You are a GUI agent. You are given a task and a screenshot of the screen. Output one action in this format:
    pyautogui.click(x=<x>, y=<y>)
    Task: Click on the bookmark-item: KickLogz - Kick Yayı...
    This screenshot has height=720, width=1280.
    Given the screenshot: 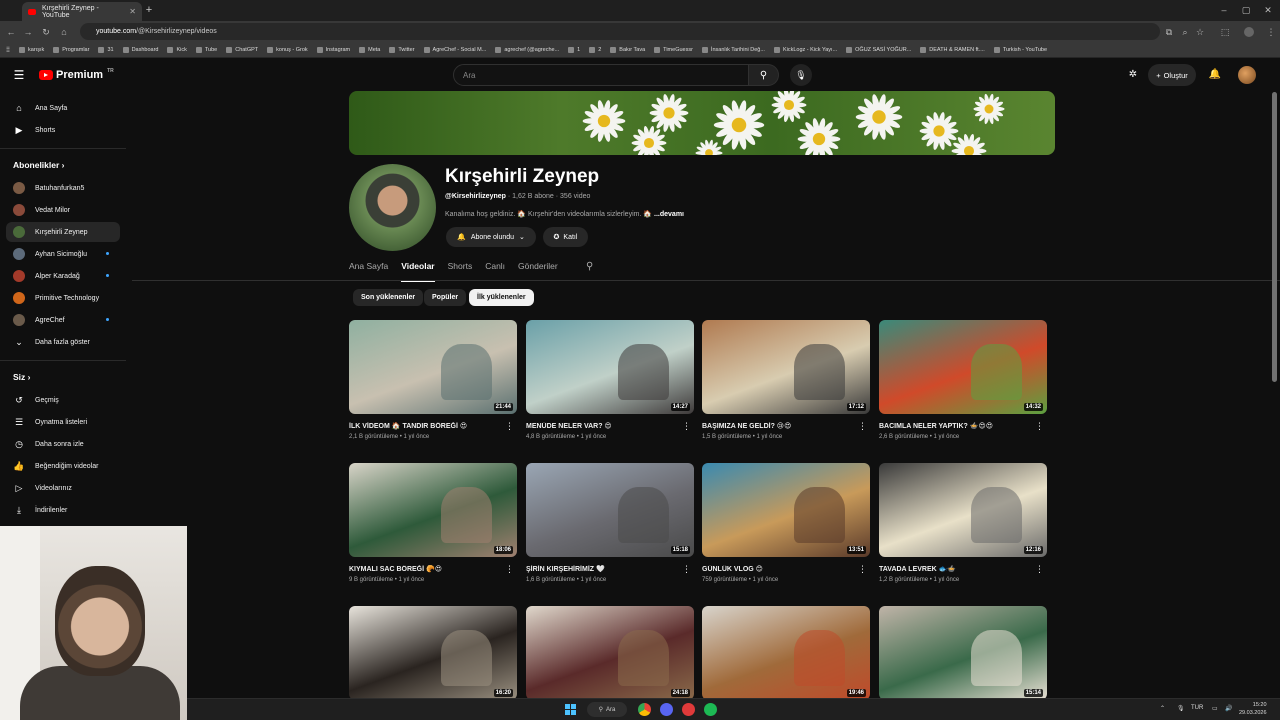 What is the action you would take?
    pyautogui.click(x=805, y=49)
    